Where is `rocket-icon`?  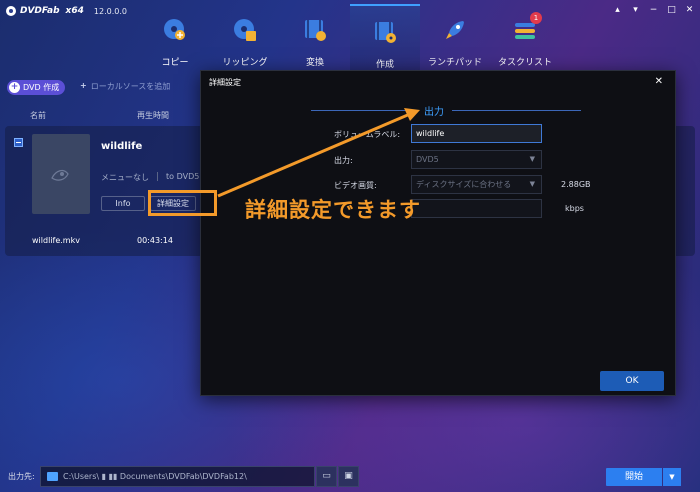 rocket-icon is located at coordinates (455, 30).